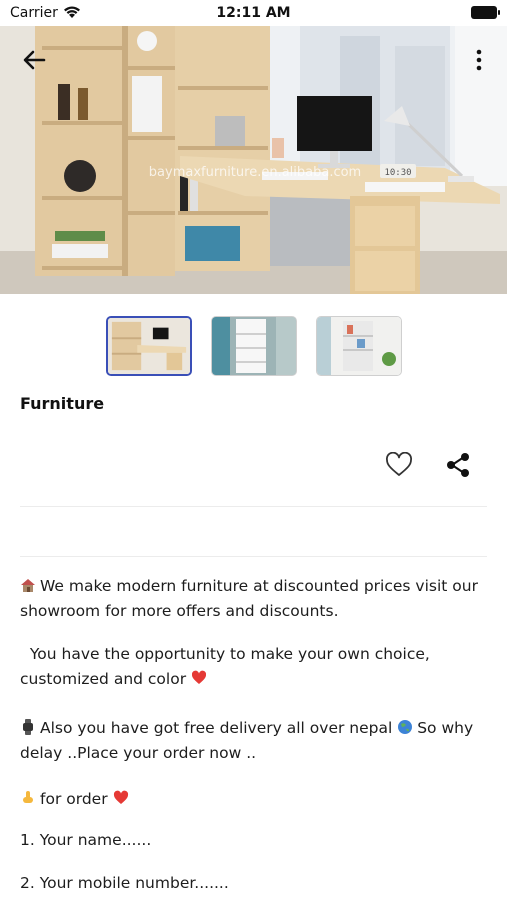 The image size is (507, 900). Describe the element at coordinates (28, 727) in the screenshot. I see `watch-emoji-icon` at that location.